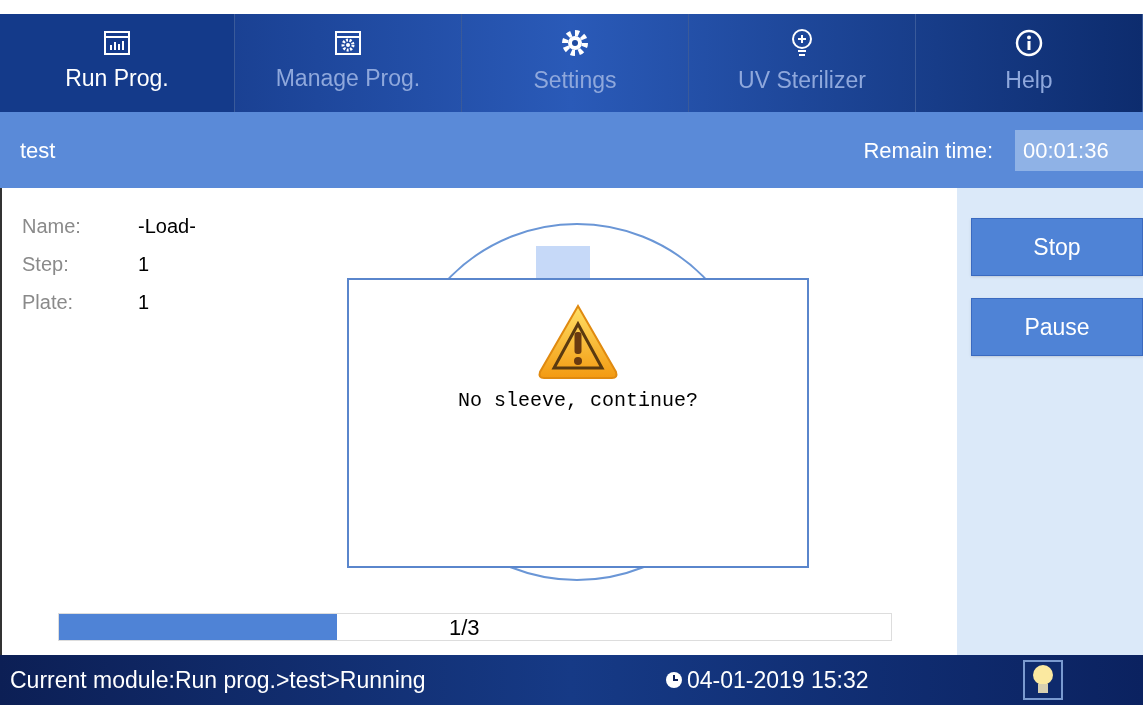 Image resolution: width=1143 pixels, height=705 pixels. Describe the element at coordinates (674, 680) in the screenshot. I see `clock-icon` at that location.